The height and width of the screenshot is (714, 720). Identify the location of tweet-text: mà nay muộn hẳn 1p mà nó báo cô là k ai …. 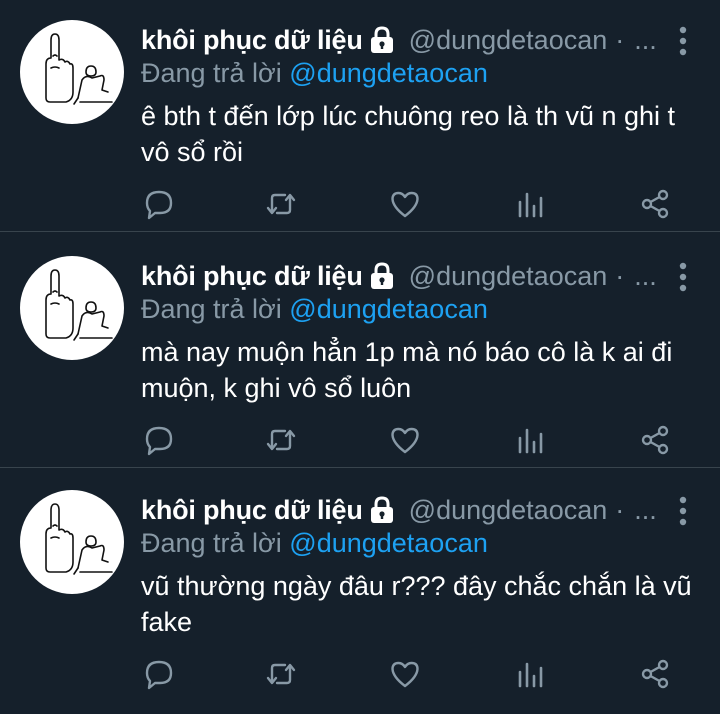
(407, 370).